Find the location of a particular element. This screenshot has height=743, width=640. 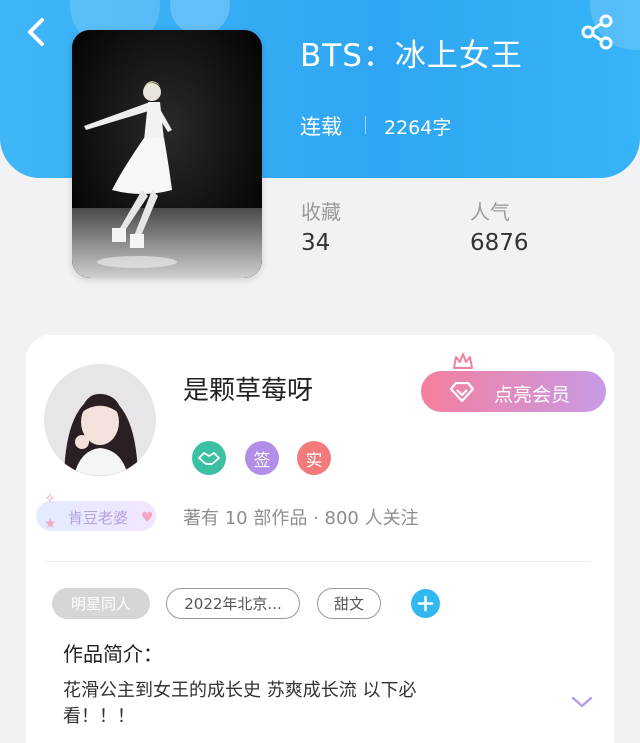

avatar-image is located at coordinates (100, 420).